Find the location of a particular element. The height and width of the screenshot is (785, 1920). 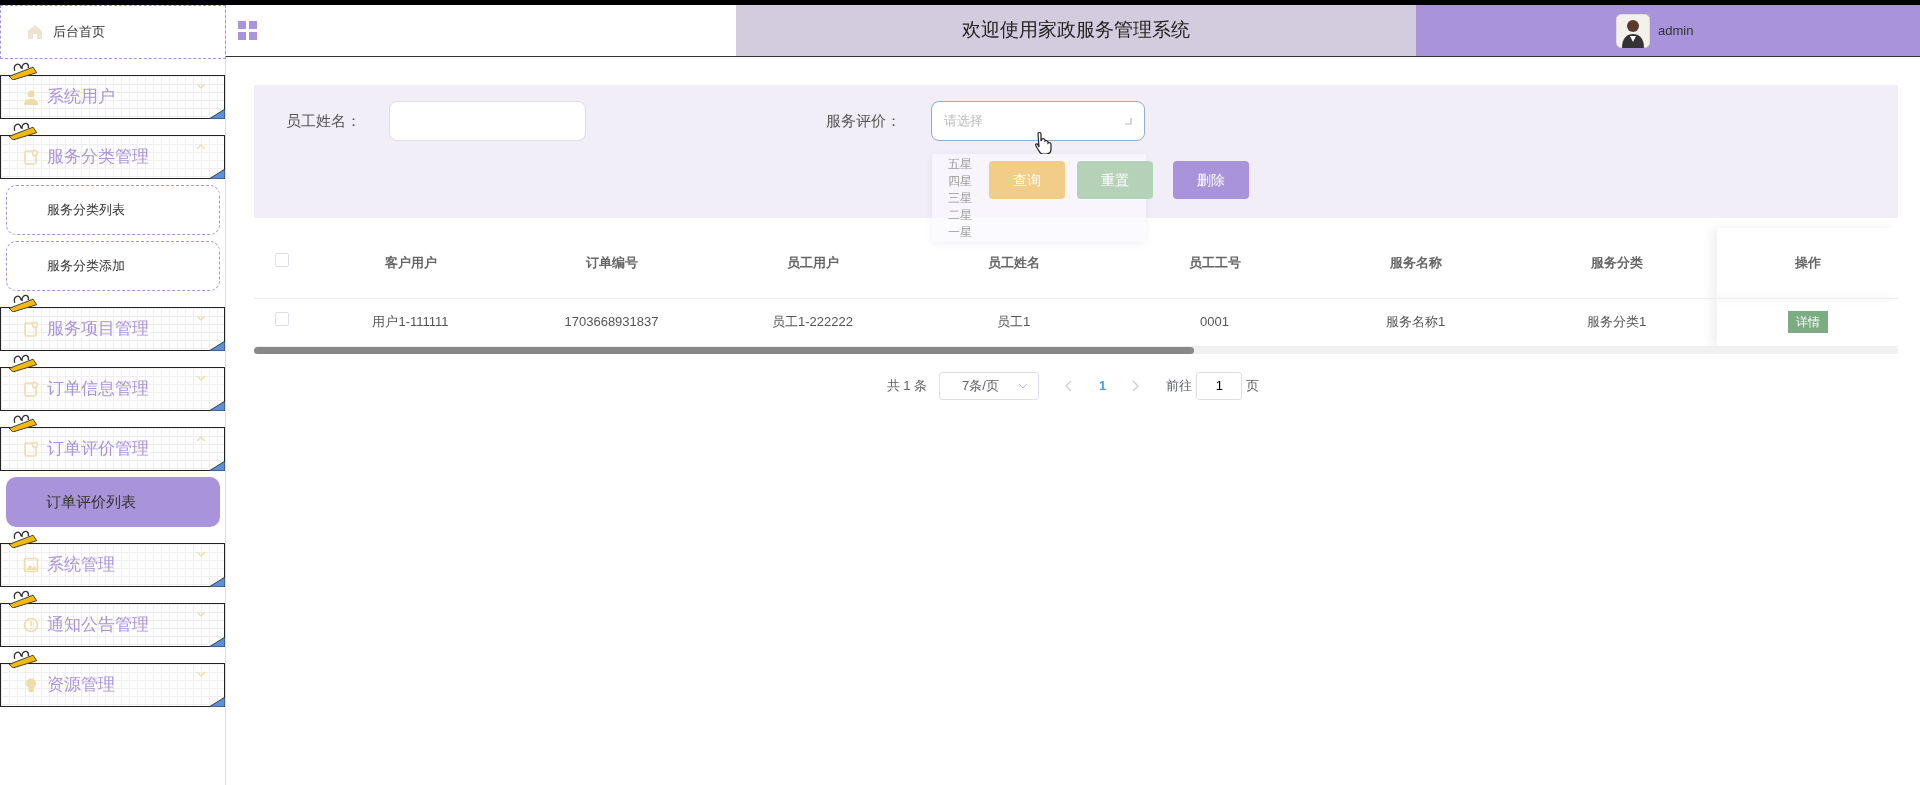

total-count: 共 1 条 is located at coordinates (907, 385).